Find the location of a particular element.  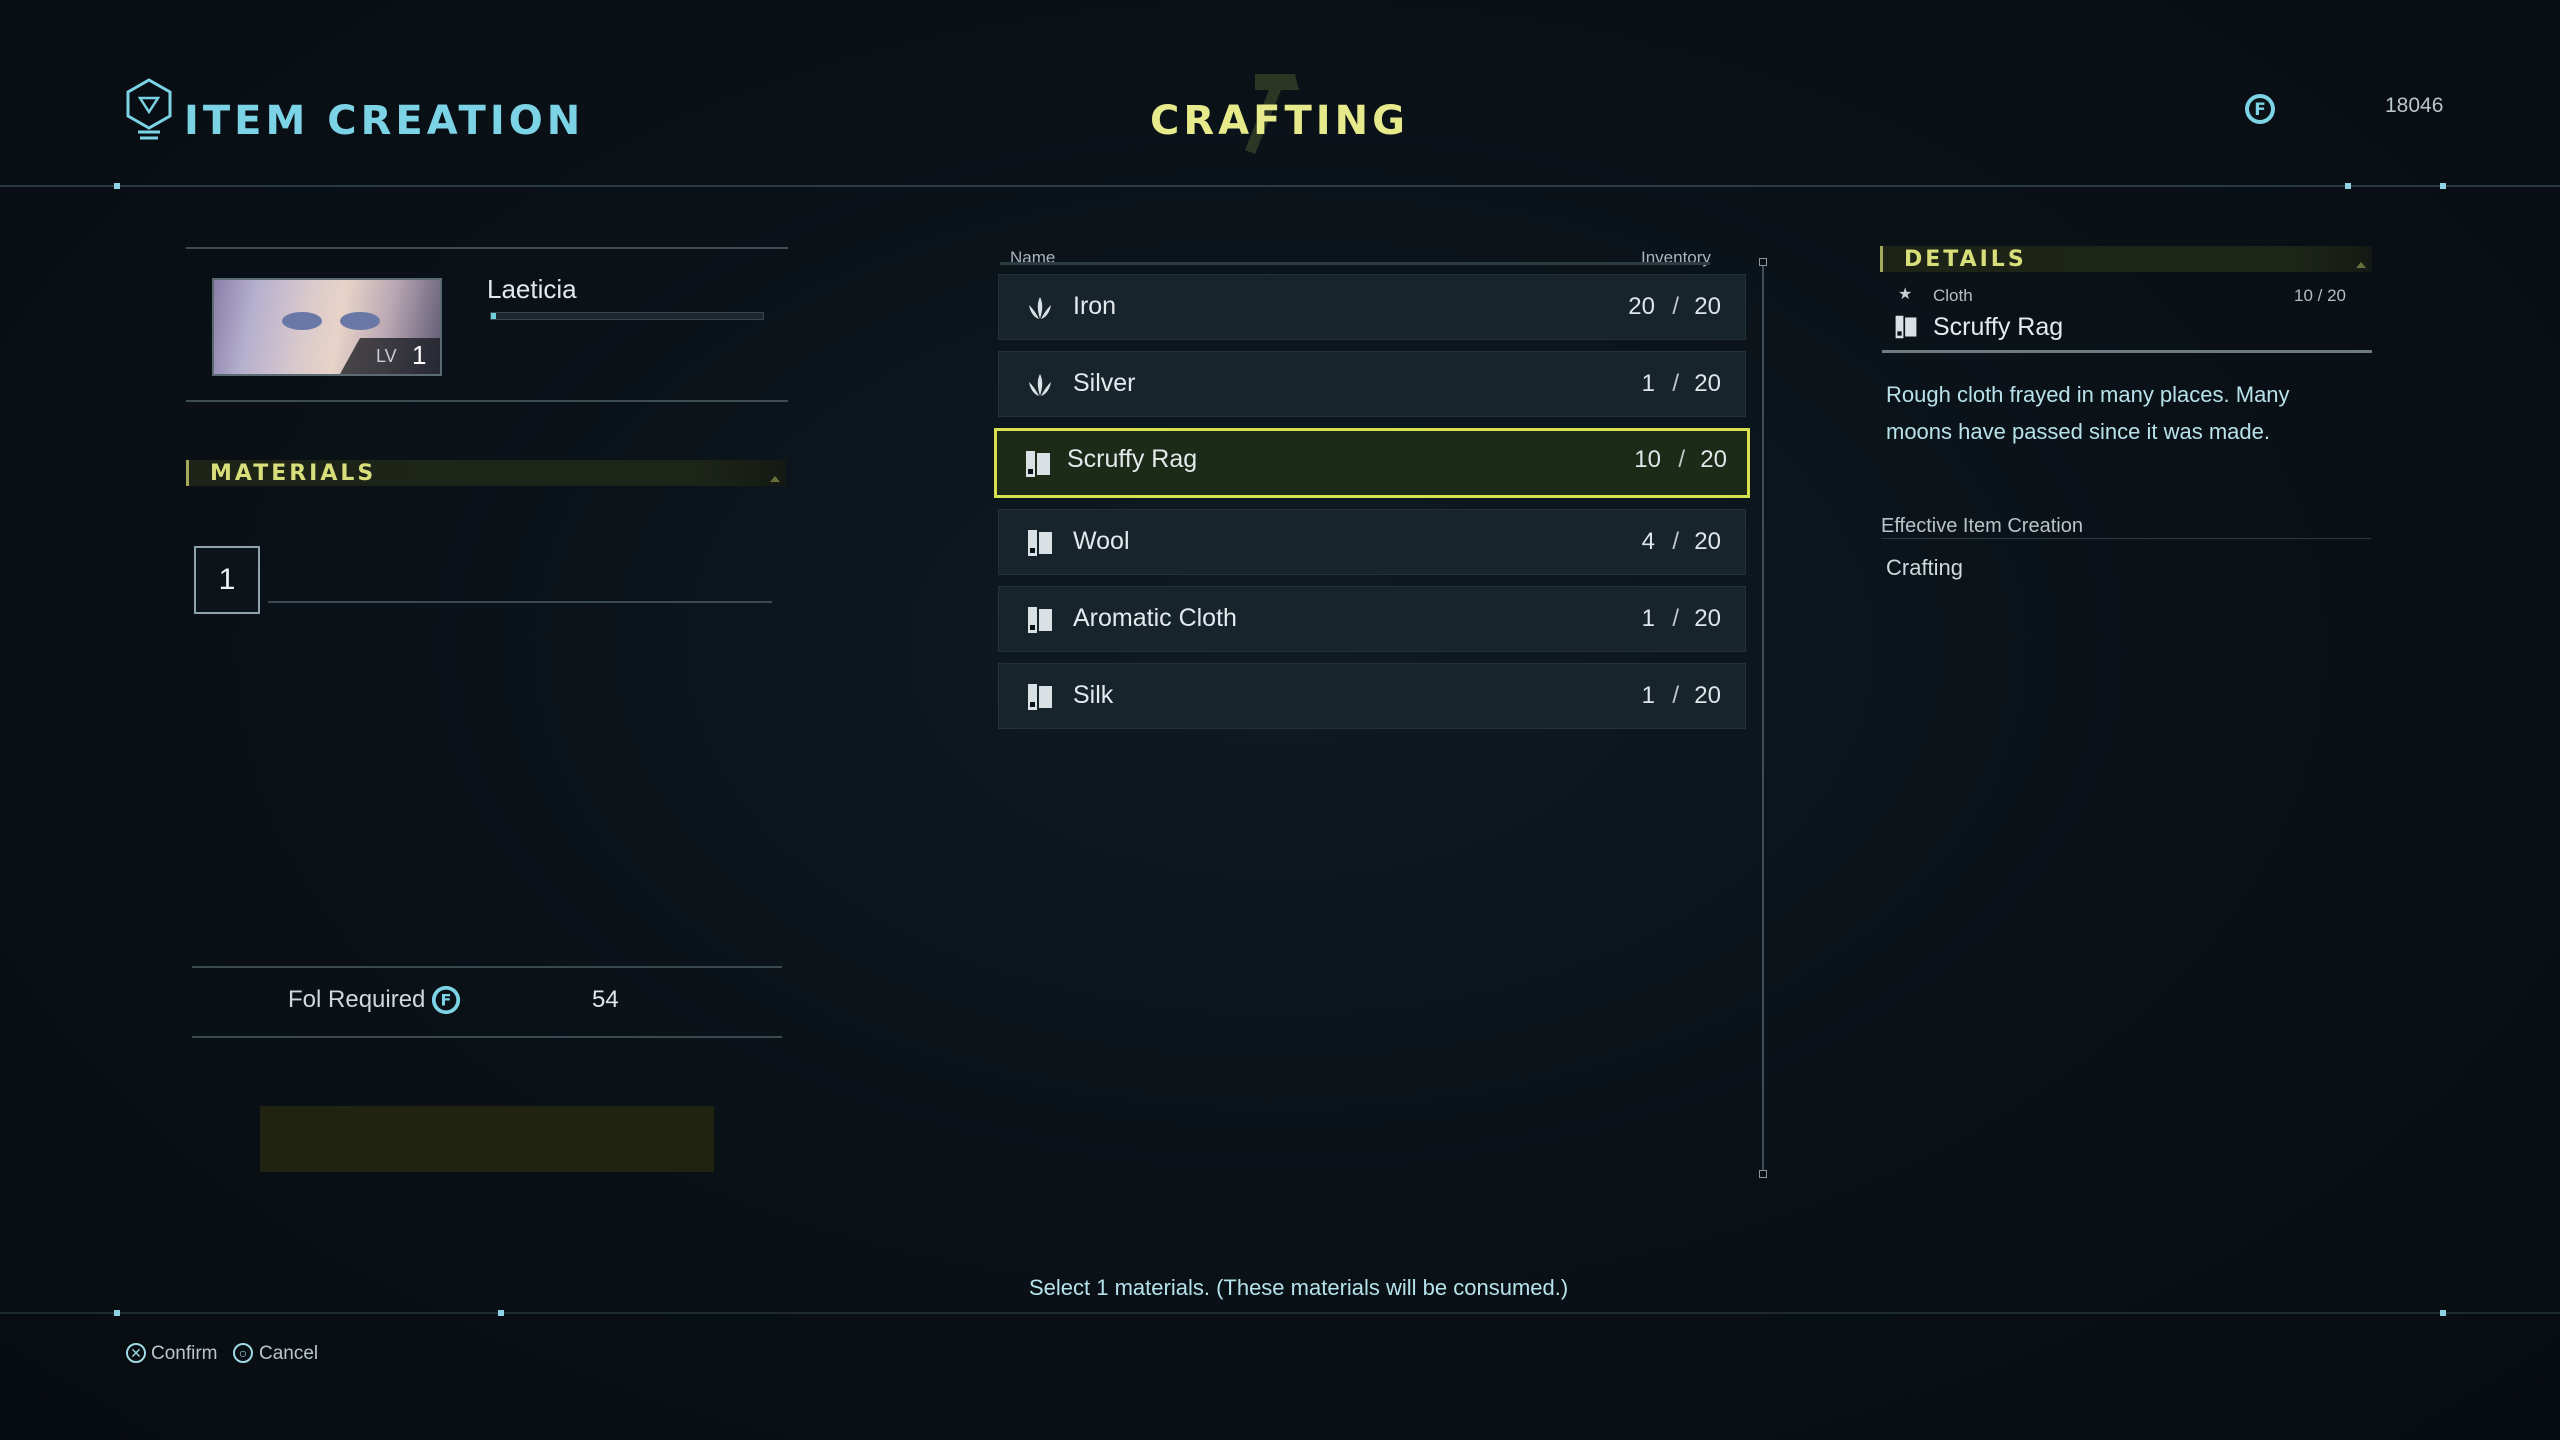

header-divider is located at coordinates (1280, 186).